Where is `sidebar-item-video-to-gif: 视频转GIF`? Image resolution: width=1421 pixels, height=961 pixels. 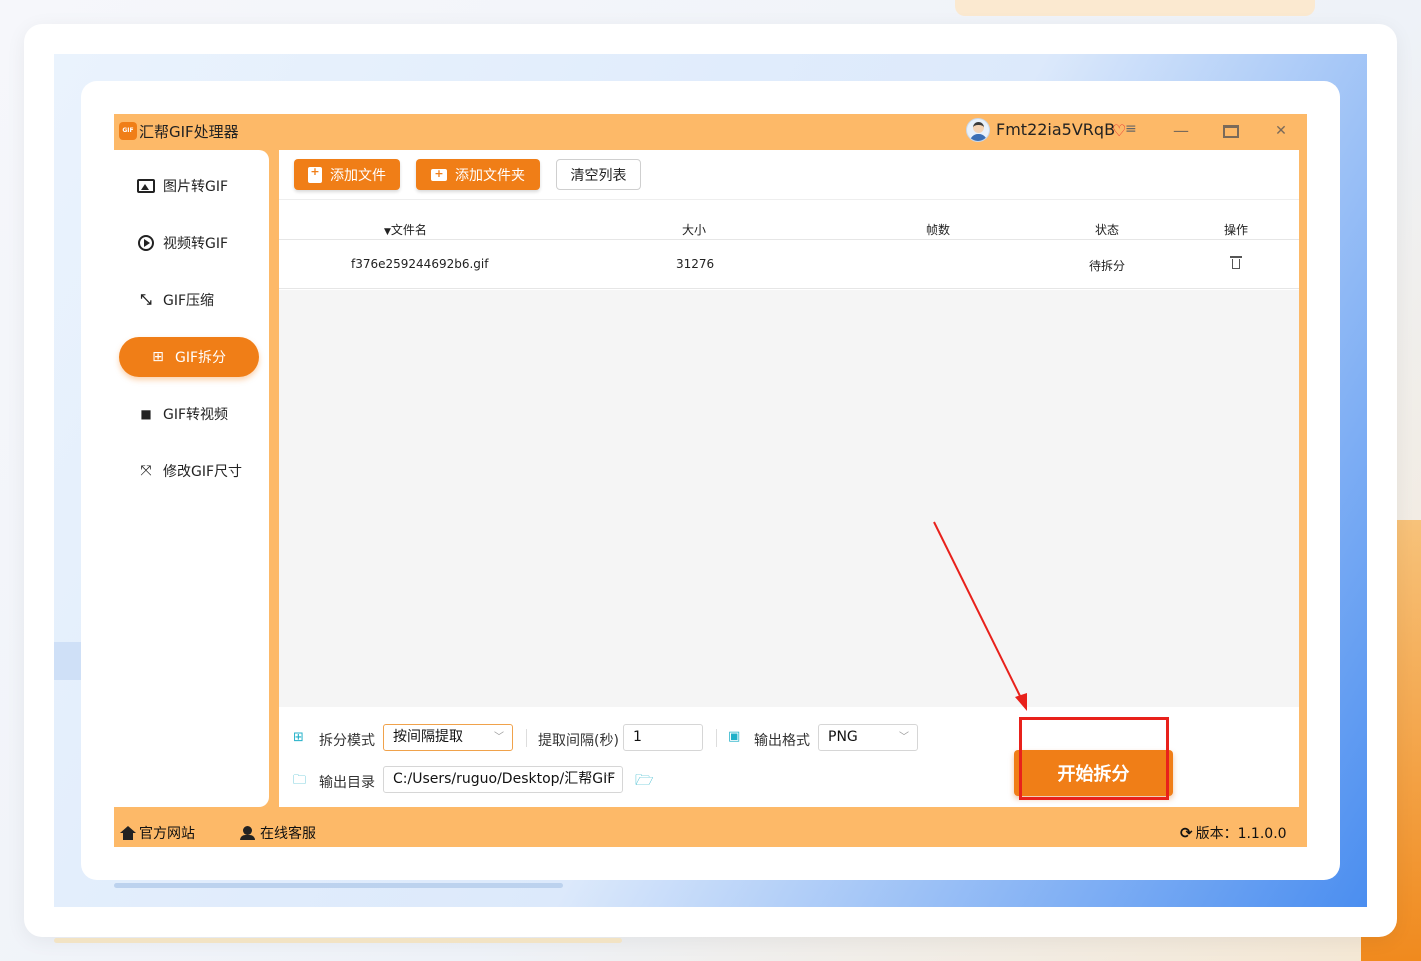
sidebar-item-video-to-gif: 视频转GIF is located at coordinates (189, 243).